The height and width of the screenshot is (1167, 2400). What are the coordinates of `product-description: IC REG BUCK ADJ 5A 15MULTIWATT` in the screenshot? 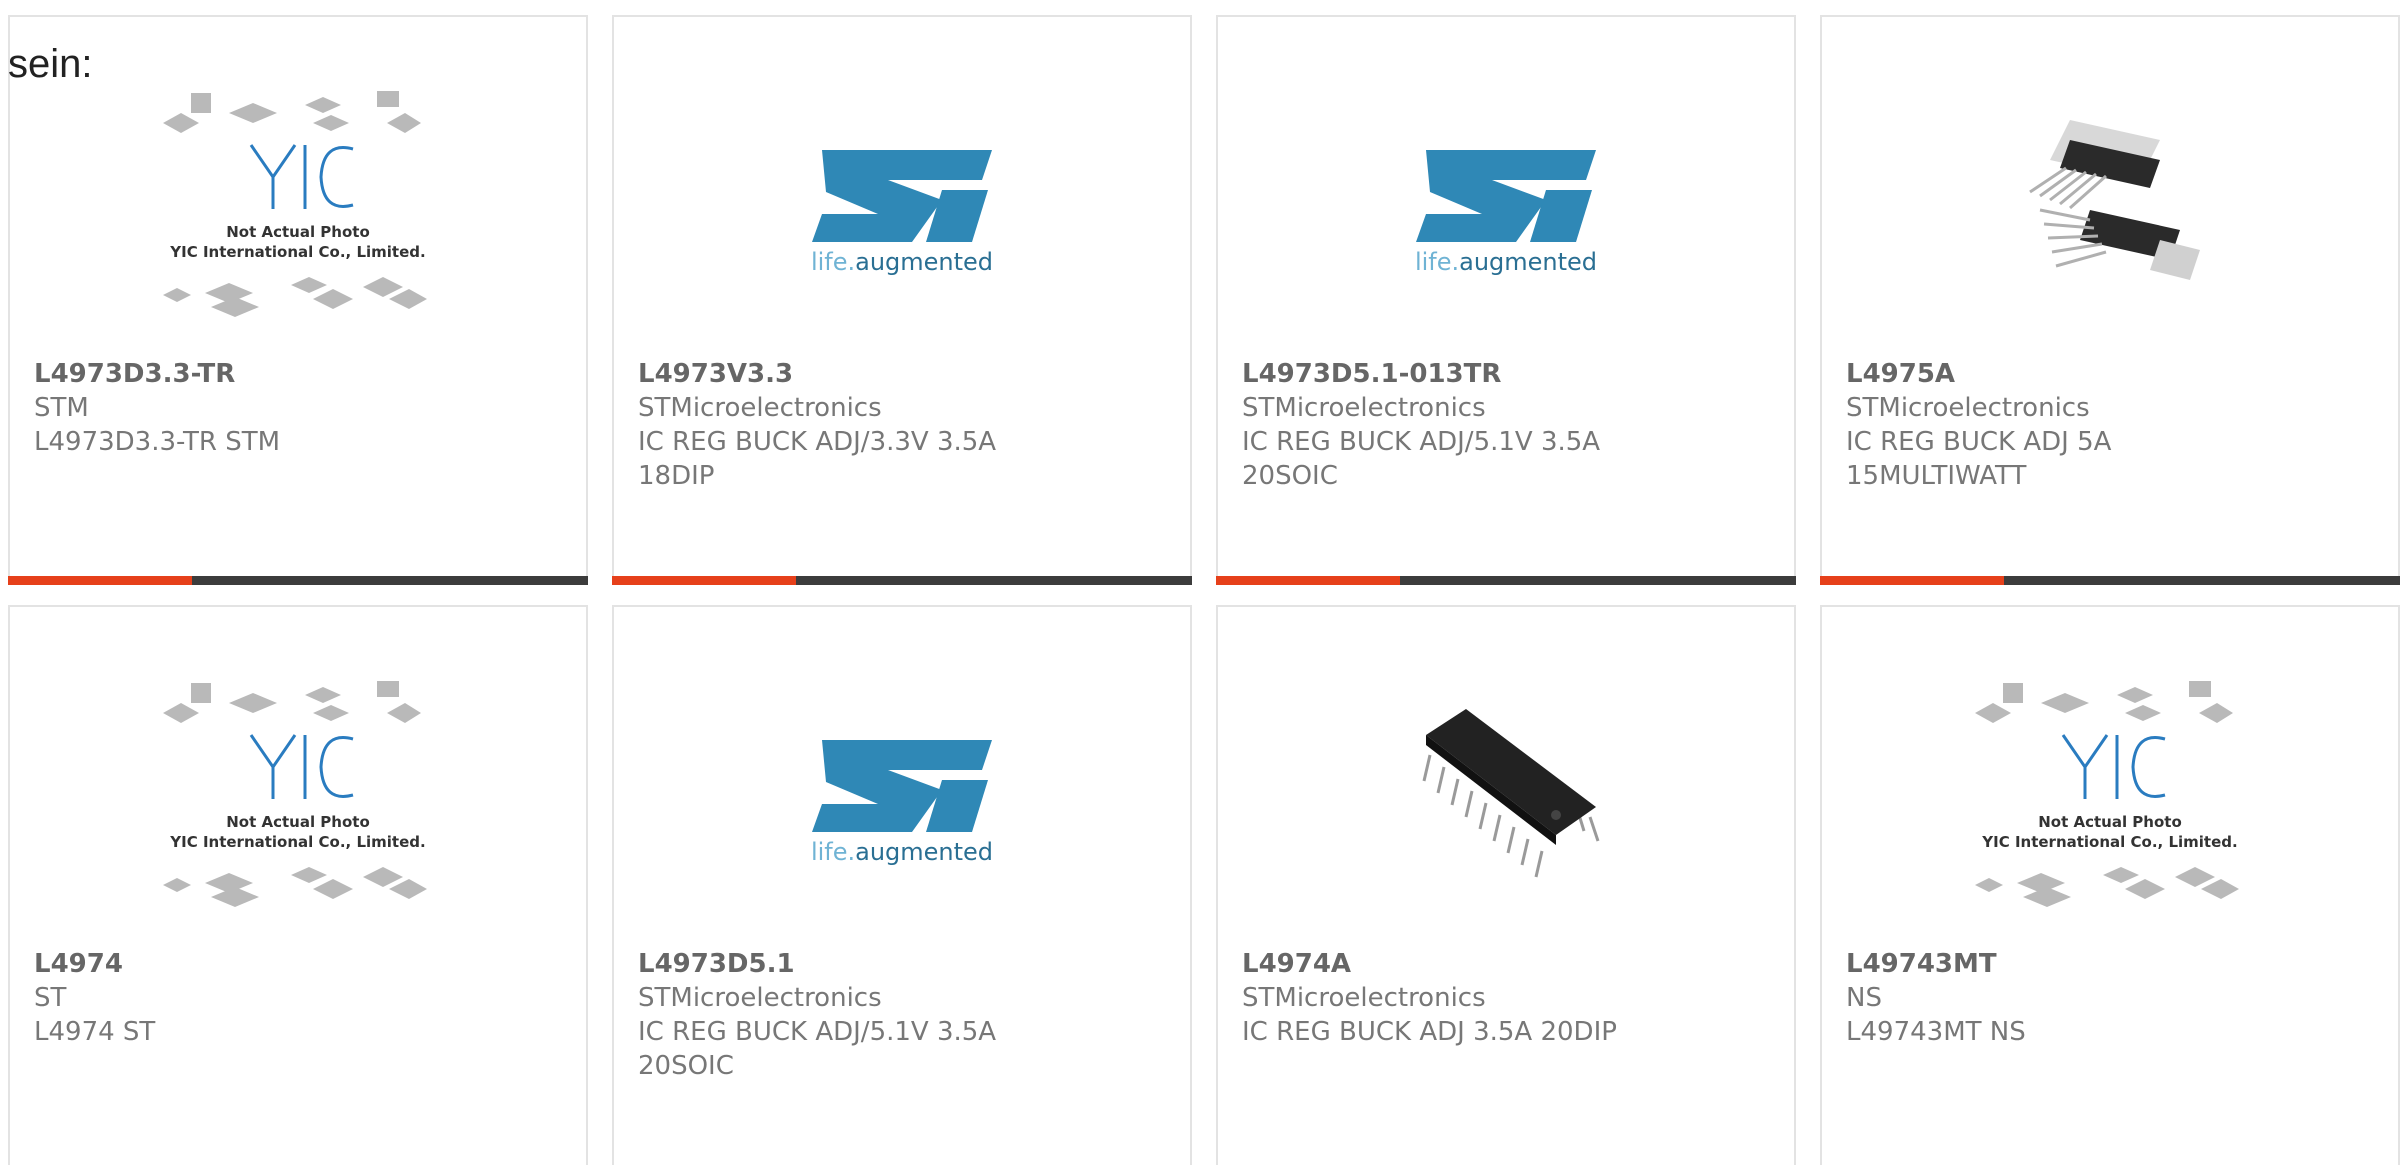 It's located at (1979, 459).